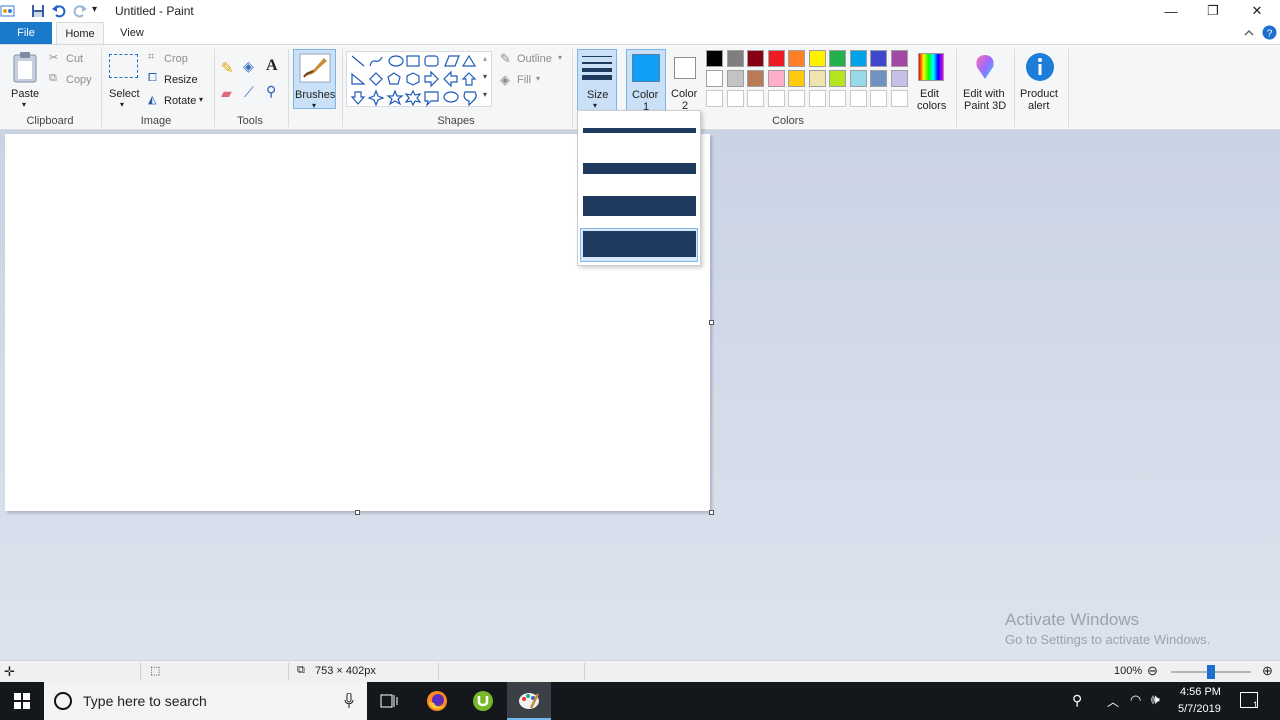 This screenshot has width=1280, height=720. What do you see at coordinates (646, 81) in the screenshot?
I see `color1-button: Color 1` at bounding box center [646, 81].